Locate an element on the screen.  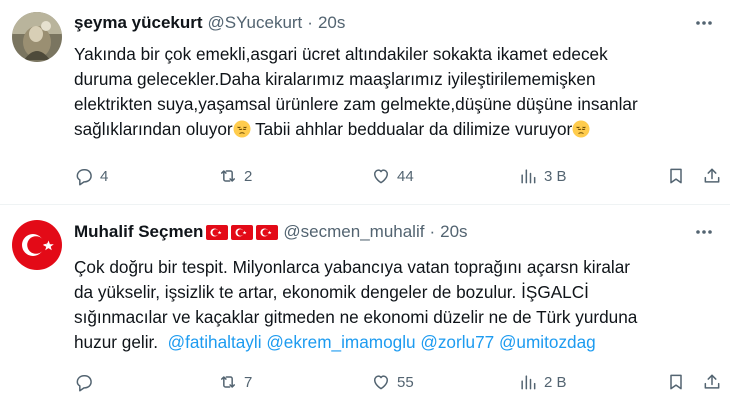
views-count: 2 B is located at coordinates (555, 382).